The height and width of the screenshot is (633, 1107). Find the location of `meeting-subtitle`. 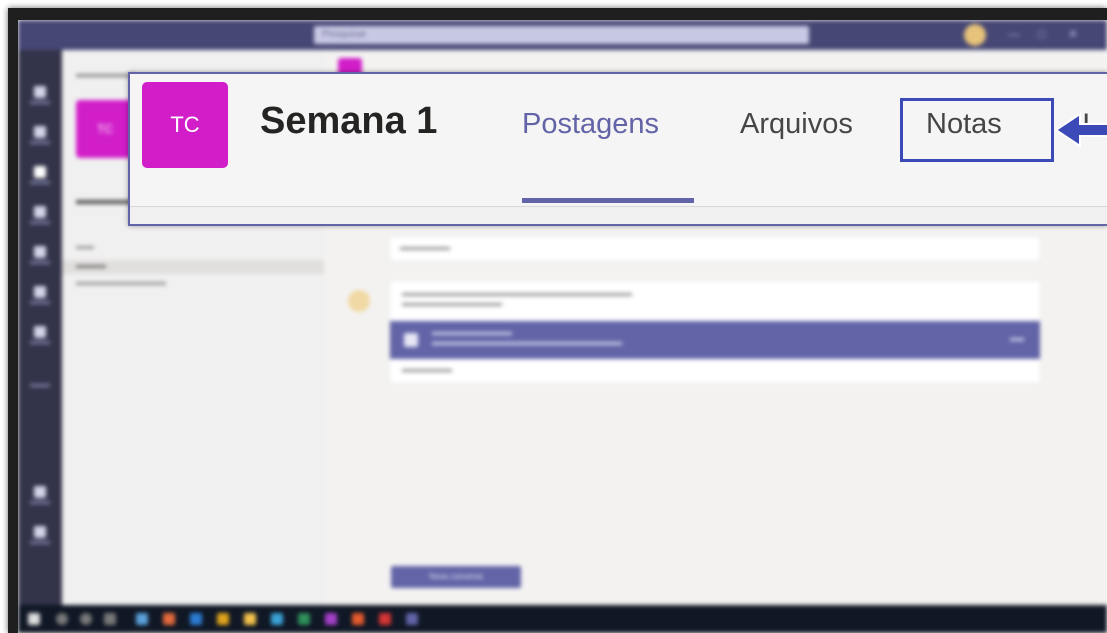

meeting-subtitle is located at coordinates (527, 343).